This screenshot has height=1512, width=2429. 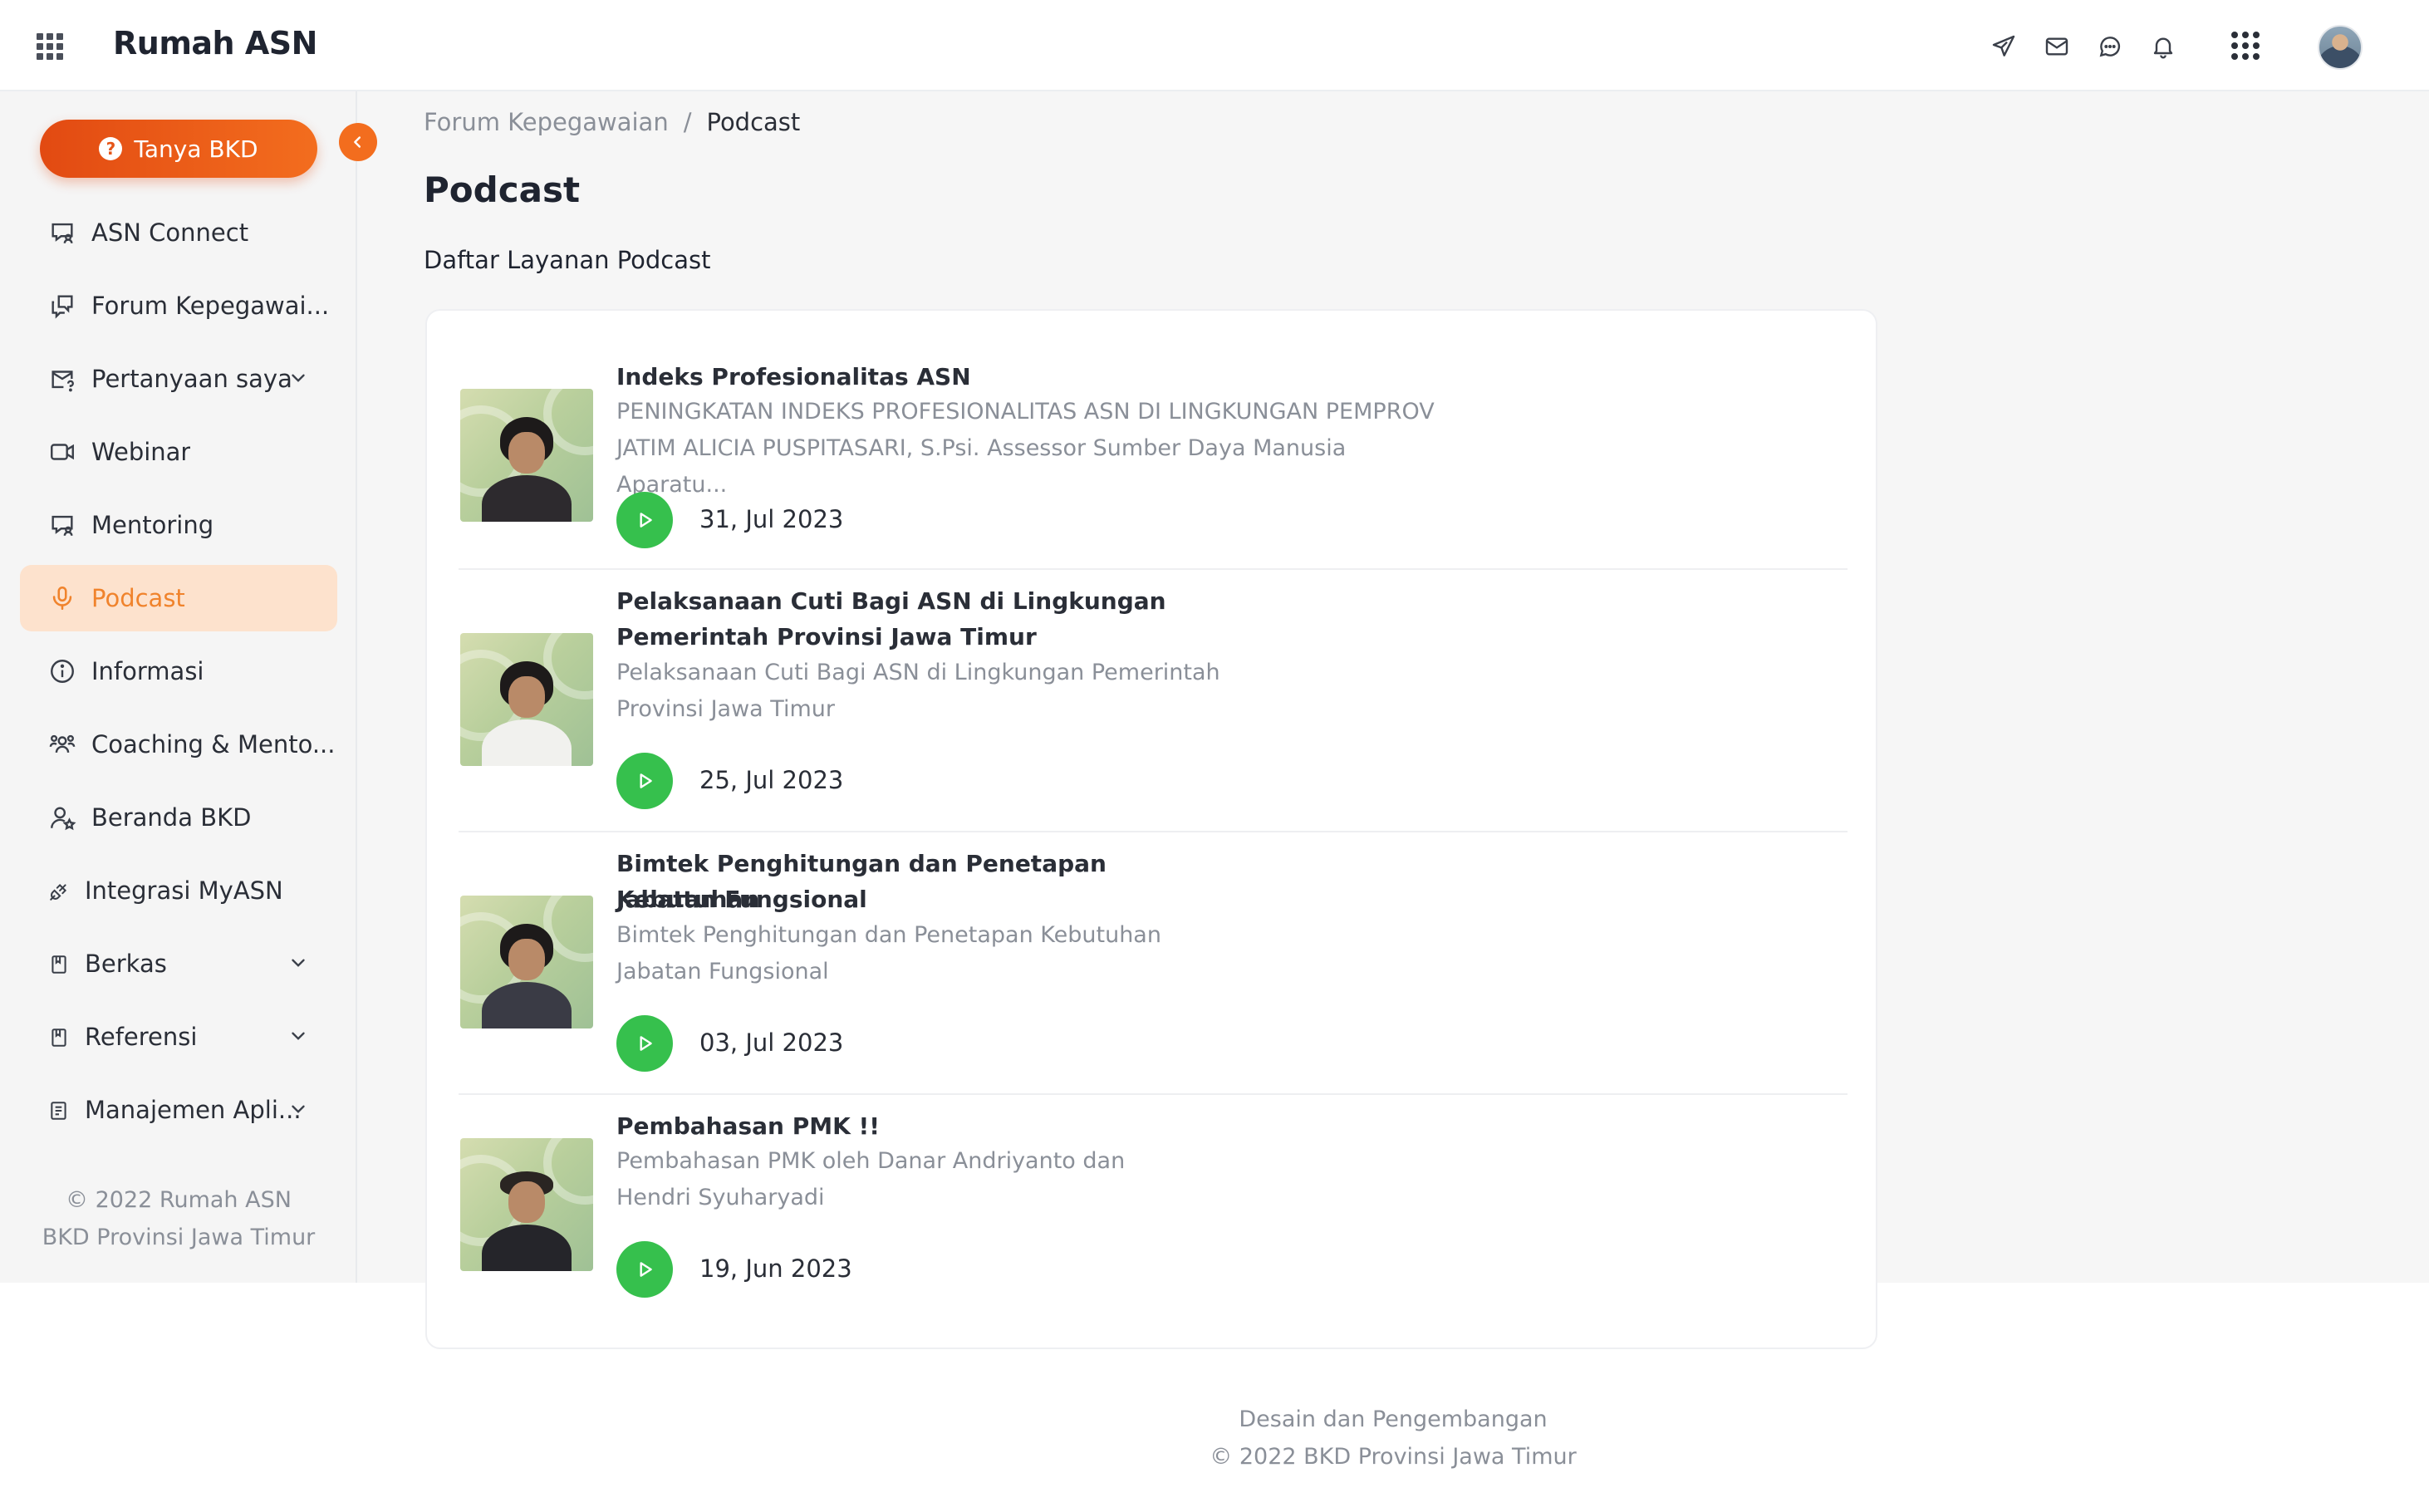 I want to click on grid-menu-icon, so click(x=50, y=46).